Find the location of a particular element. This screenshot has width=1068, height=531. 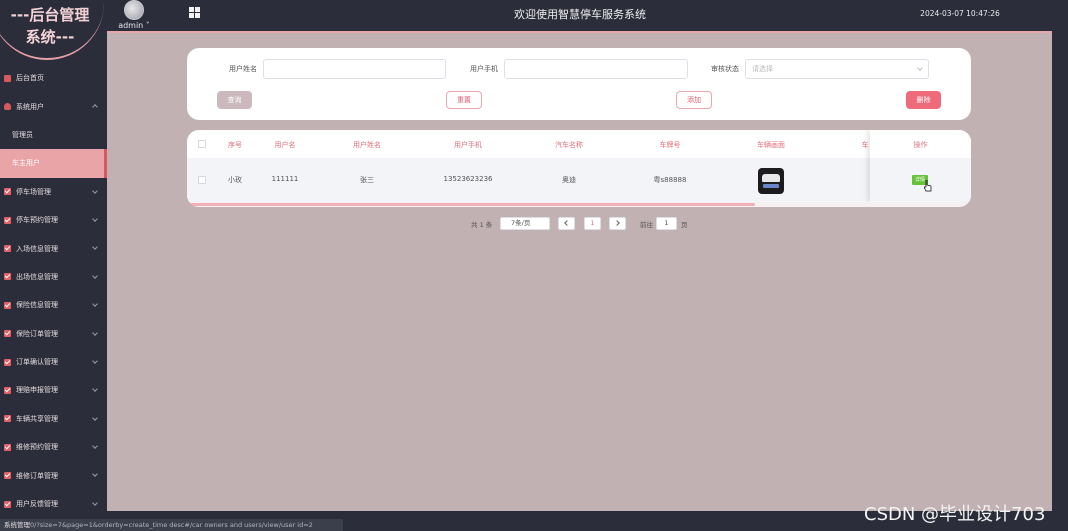

sidebar-item-reservations: 停车预约管理 is located at coordinates (53, 220).